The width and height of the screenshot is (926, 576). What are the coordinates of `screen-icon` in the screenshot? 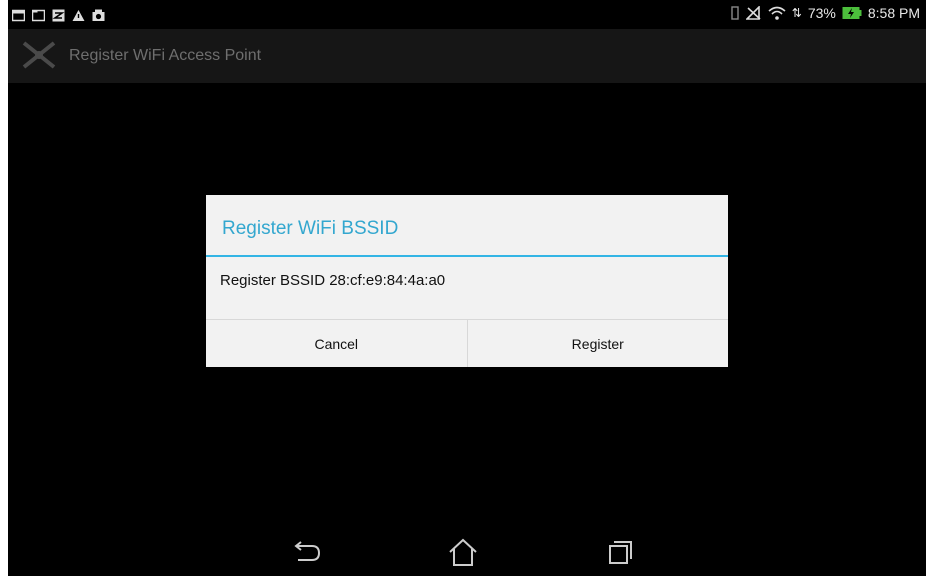 It's located at (18, 15).